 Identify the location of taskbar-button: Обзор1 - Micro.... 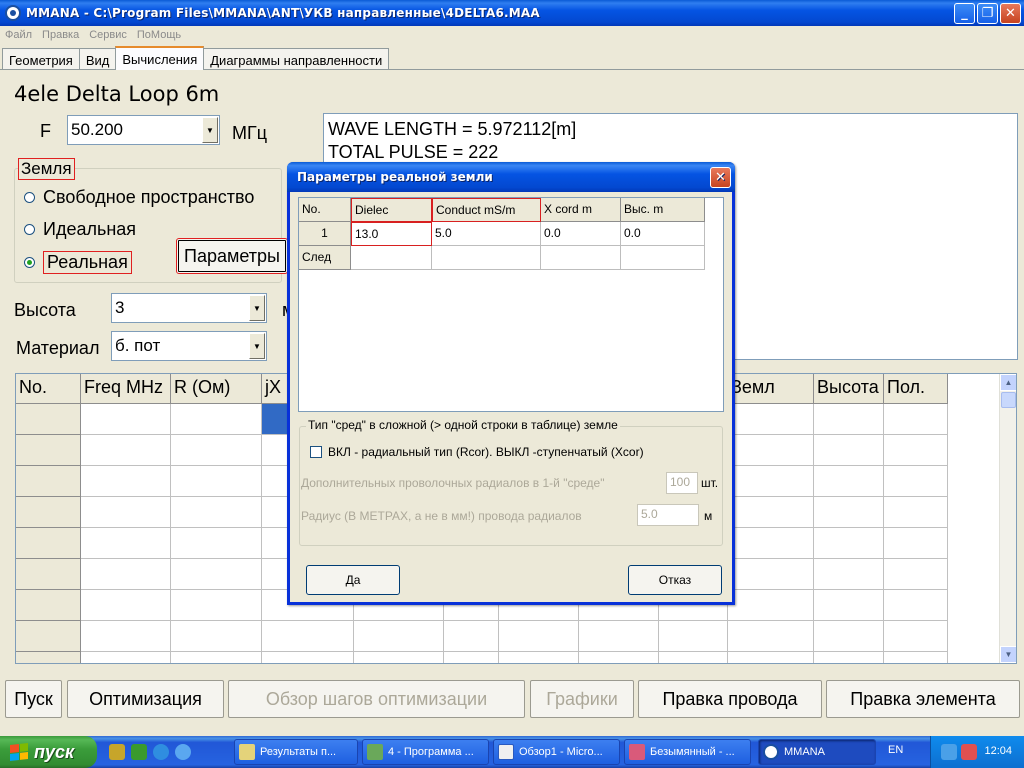
(556, 752).